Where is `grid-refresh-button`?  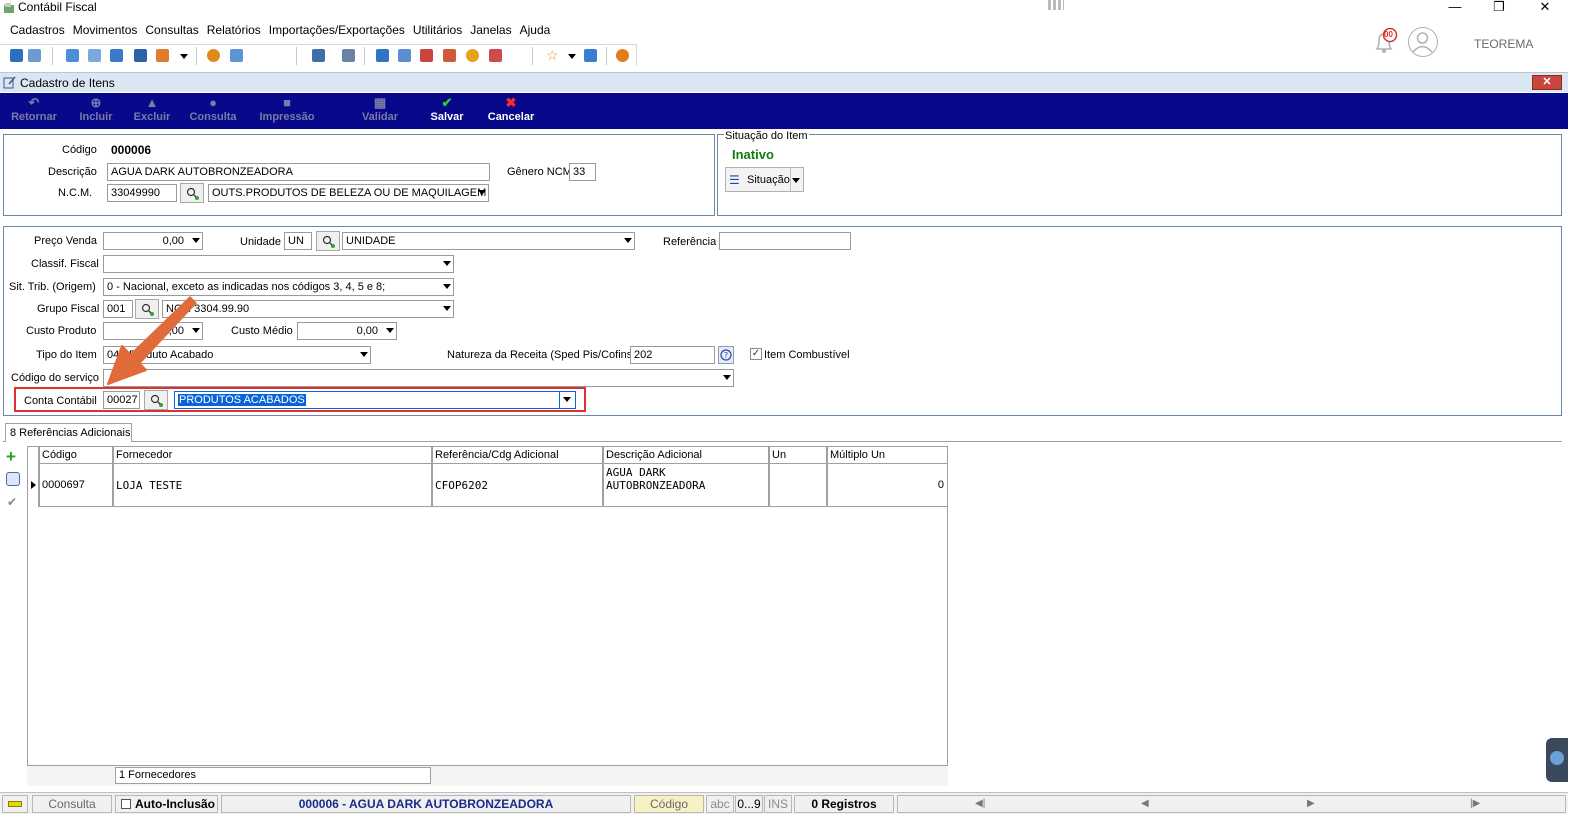
grid-refresh-button is located at coordinates (13, 479).